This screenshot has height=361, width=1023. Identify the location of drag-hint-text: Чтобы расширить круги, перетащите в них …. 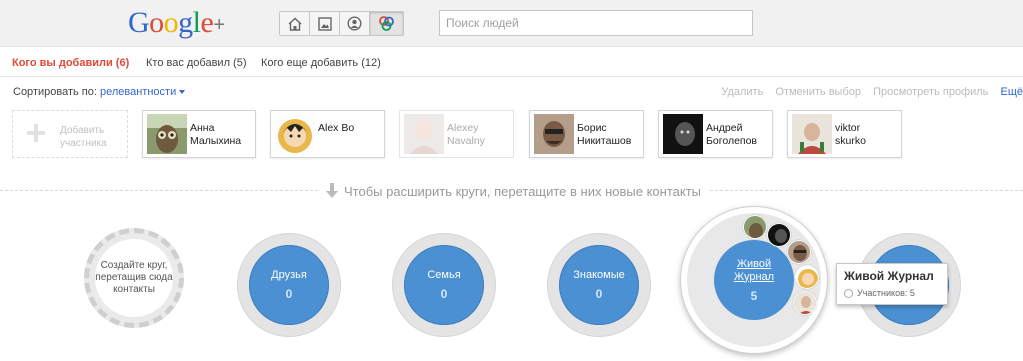
(523, 191).